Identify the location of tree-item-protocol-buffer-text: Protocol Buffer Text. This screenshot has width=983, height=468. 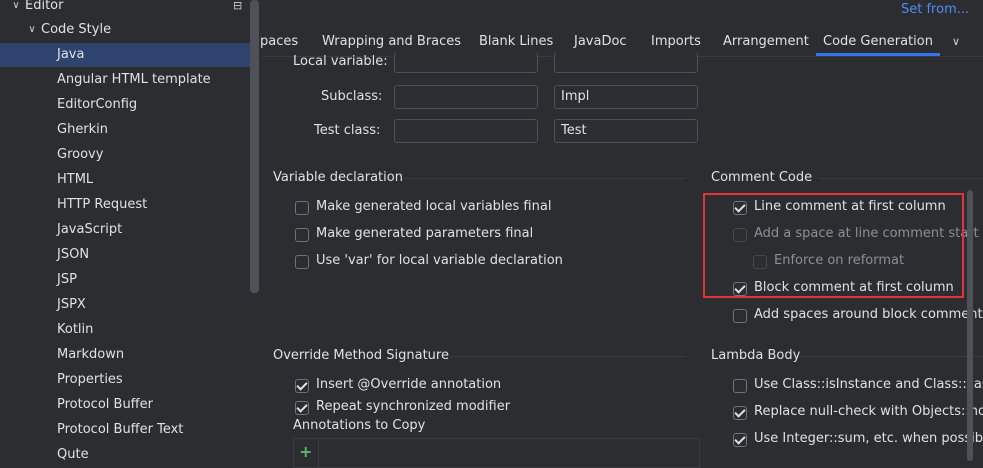
(125, 430).